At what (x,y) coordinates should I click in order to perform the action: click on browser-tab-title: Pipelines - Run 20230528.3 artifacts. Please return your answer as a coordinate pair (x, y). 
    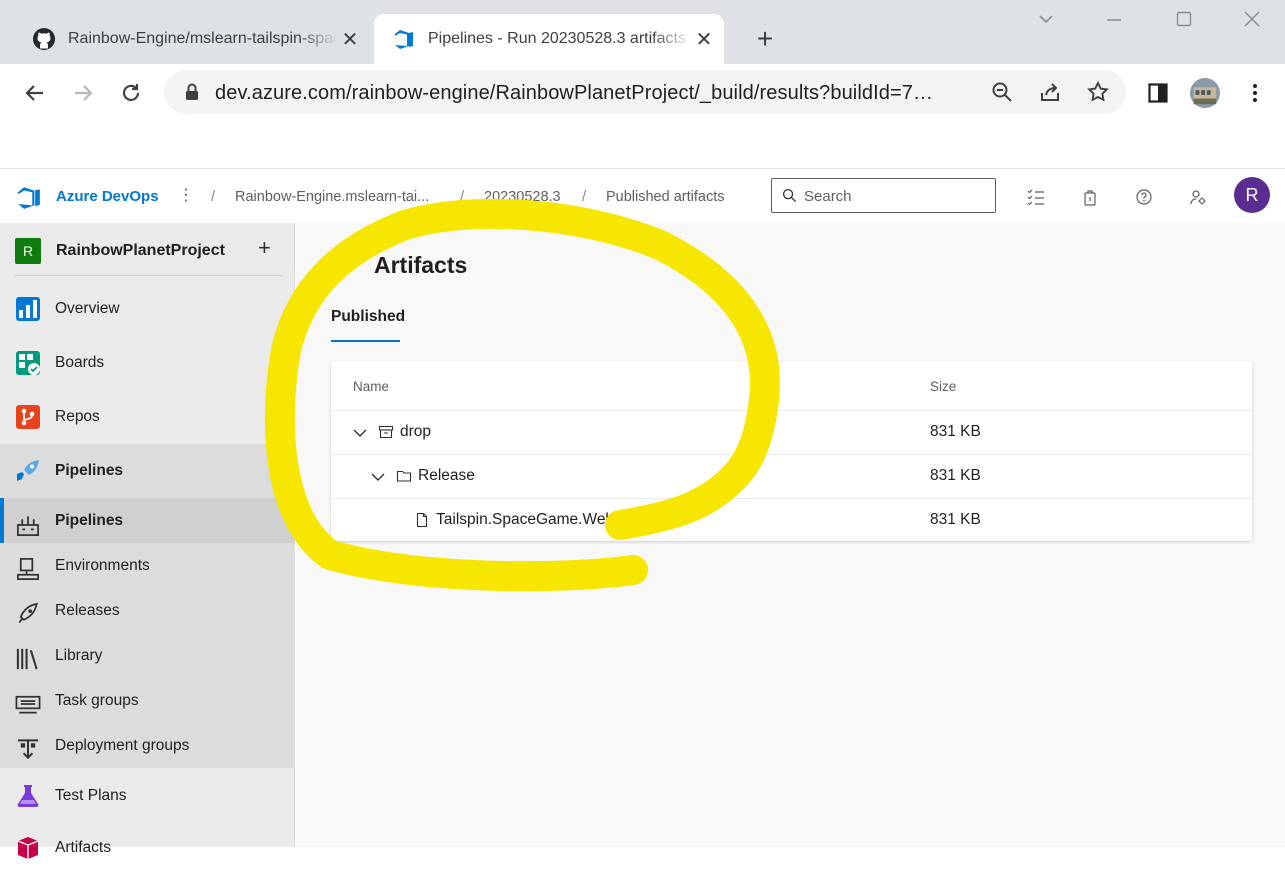
    Looking at the image, I should click on (557, 38).